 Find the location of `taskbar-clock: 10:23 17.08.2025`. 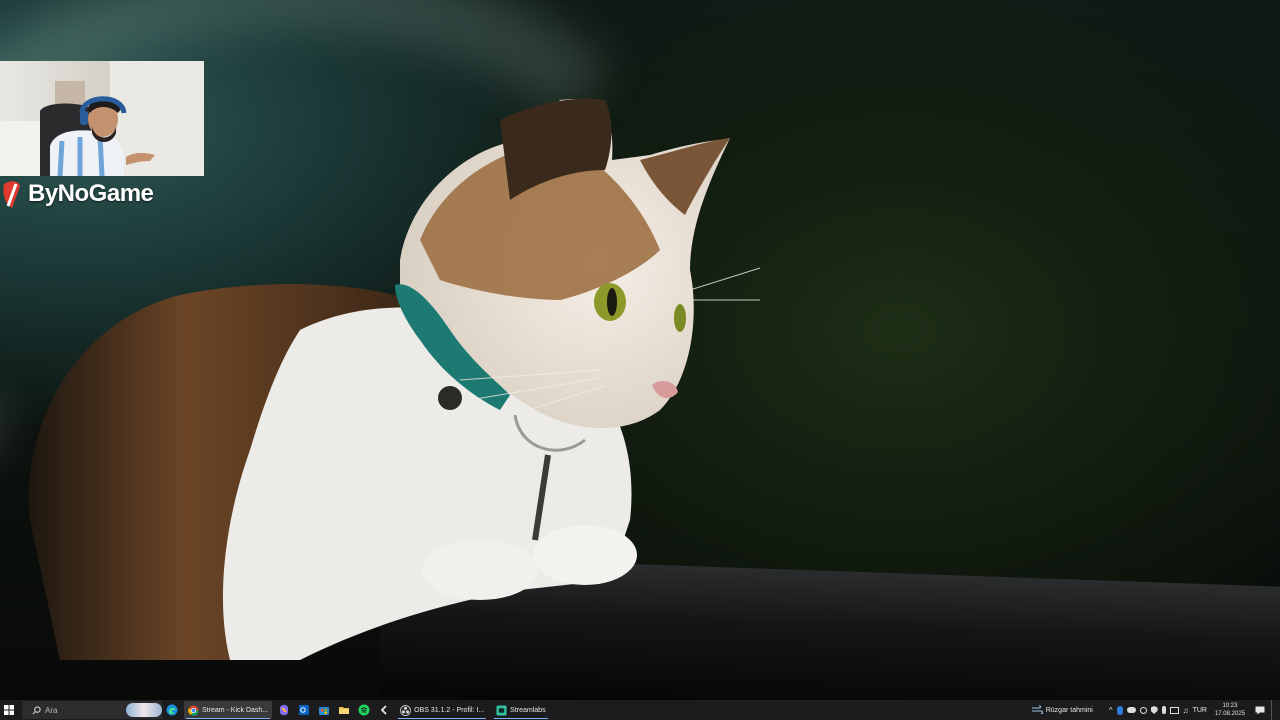

taskbar-clock: 10:23 17.08.2025 is located at coordinates (1230, 710).